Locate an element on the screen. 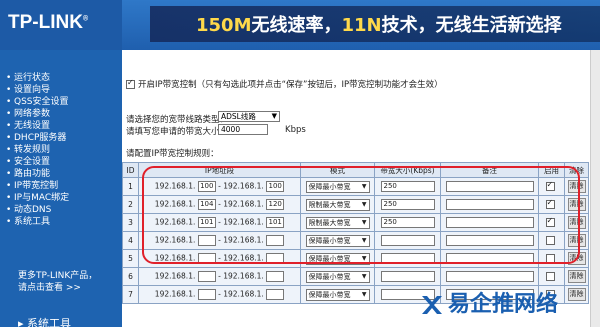  vertical-scrollbar is located at coordinates (595, 188).